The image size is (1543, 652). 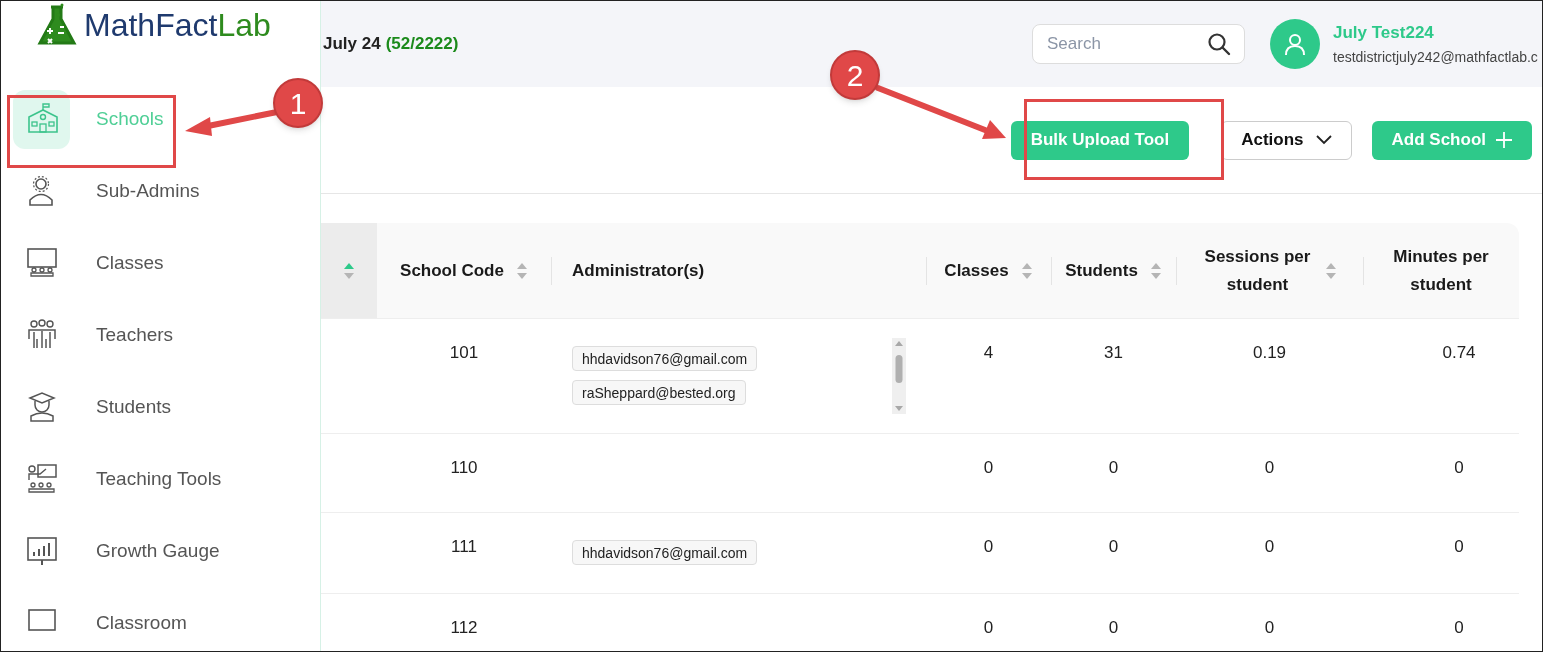 What do you see at coordinates (976, 270) in the screenshot?
I see `column-title: Classes` at bounding box center [976, 270].